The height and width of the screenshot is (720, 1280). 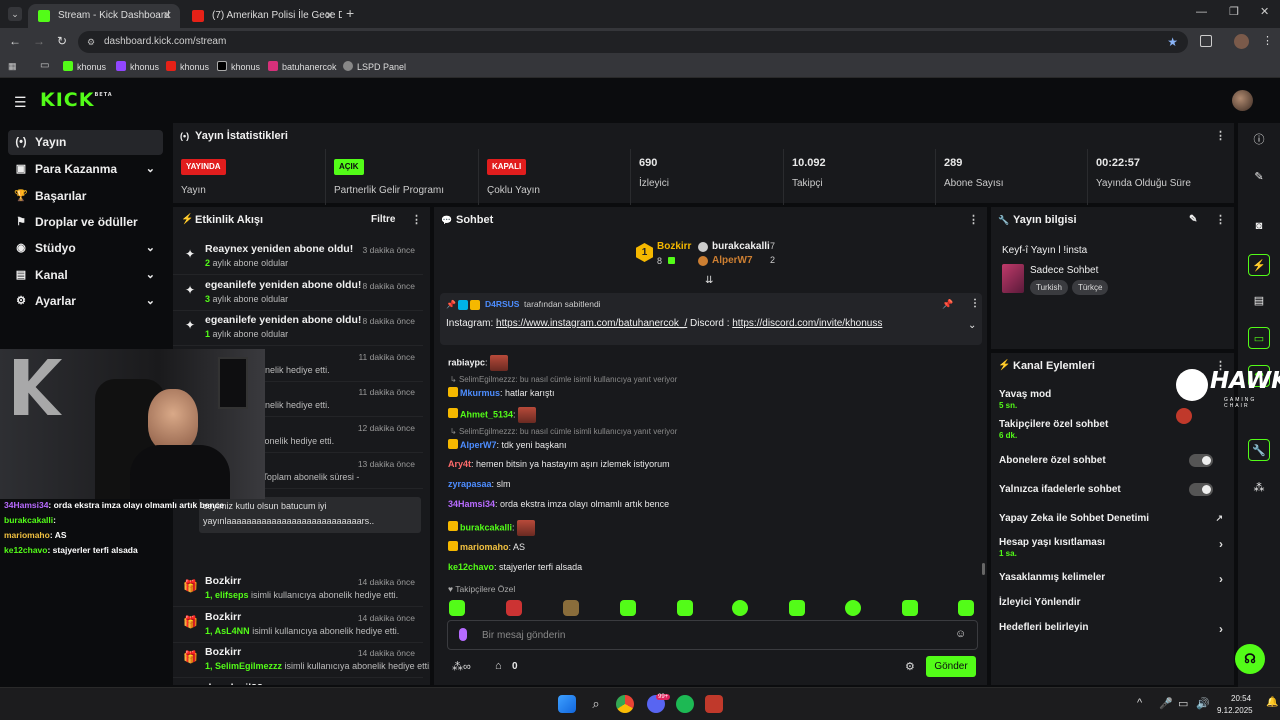 I want to click on new-tab-button: +, so click(x=350, y=13).